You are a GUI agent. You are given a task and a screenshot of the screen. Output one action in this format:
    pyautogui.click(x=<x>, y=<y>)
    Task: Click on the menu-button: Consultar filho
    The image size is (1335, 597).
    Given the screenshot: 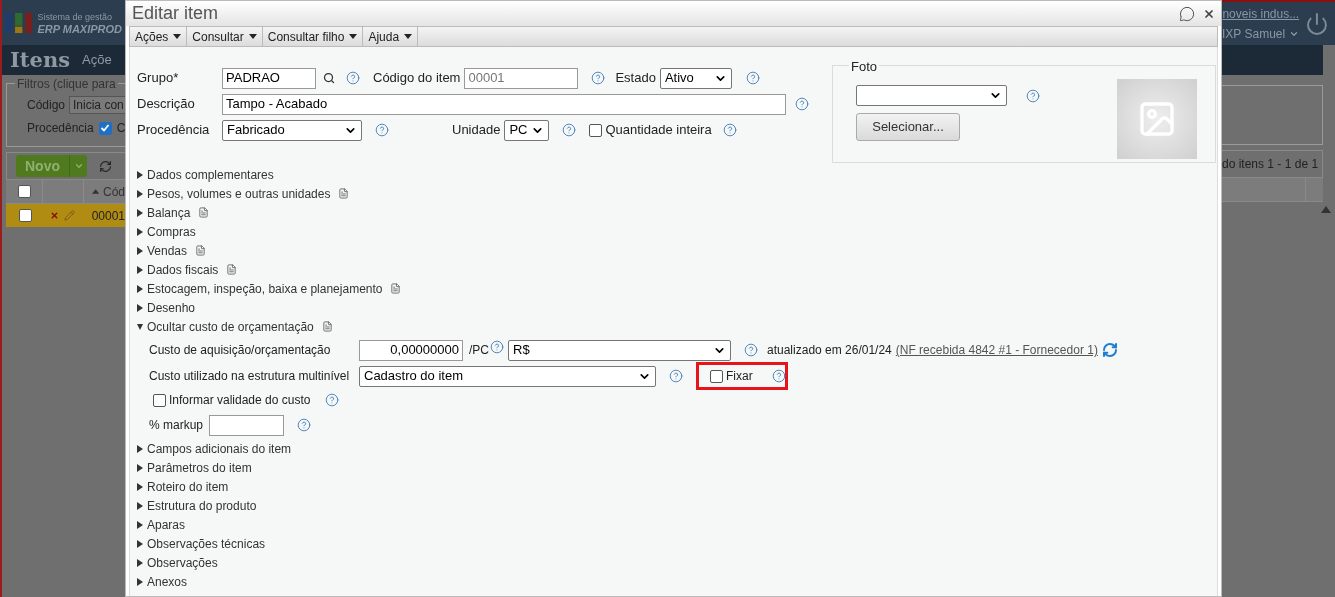 What is the action you would take?
    pyautogui.click(x=313, y=36)
    